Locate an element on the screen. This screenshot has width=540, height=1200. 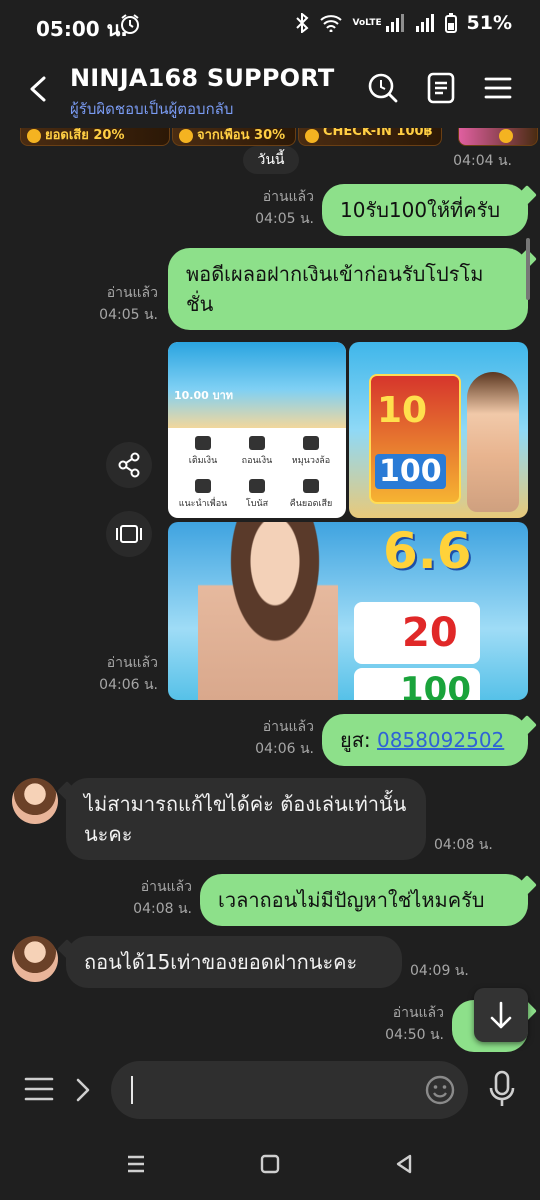
gallery-button is located at coordinates (129, 534).